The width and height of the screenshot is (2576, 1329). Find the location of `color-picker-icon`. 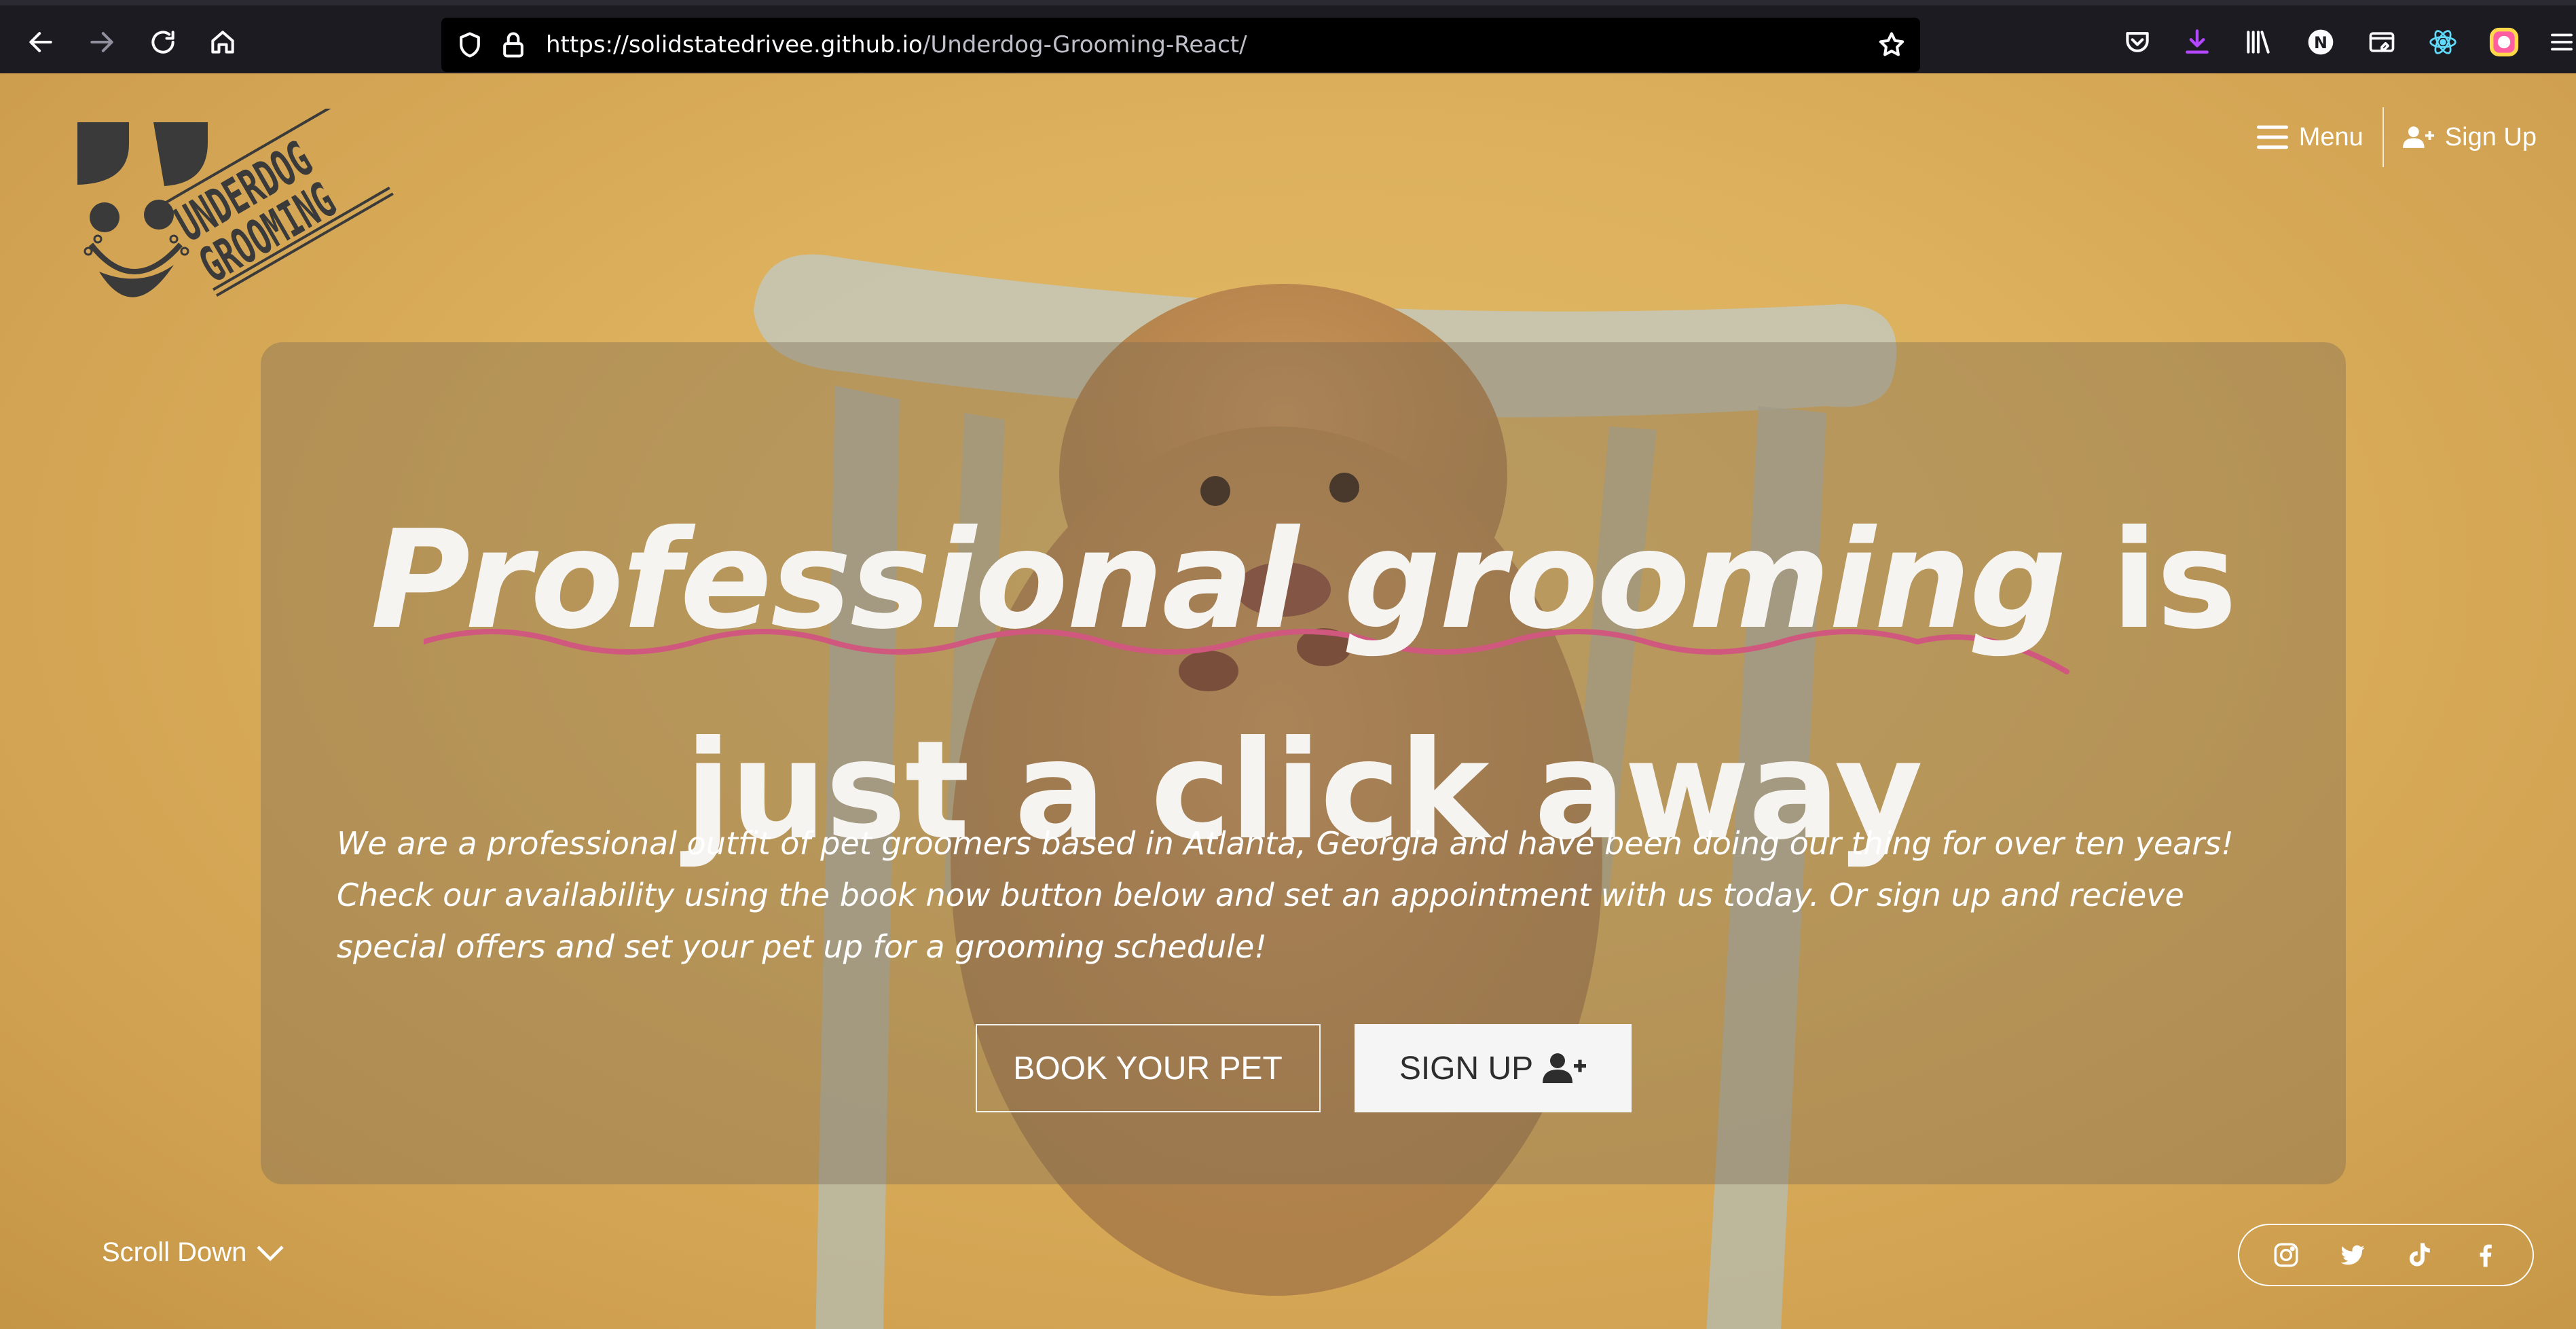

color-picker-icon is located at coordinates (2504, 42).